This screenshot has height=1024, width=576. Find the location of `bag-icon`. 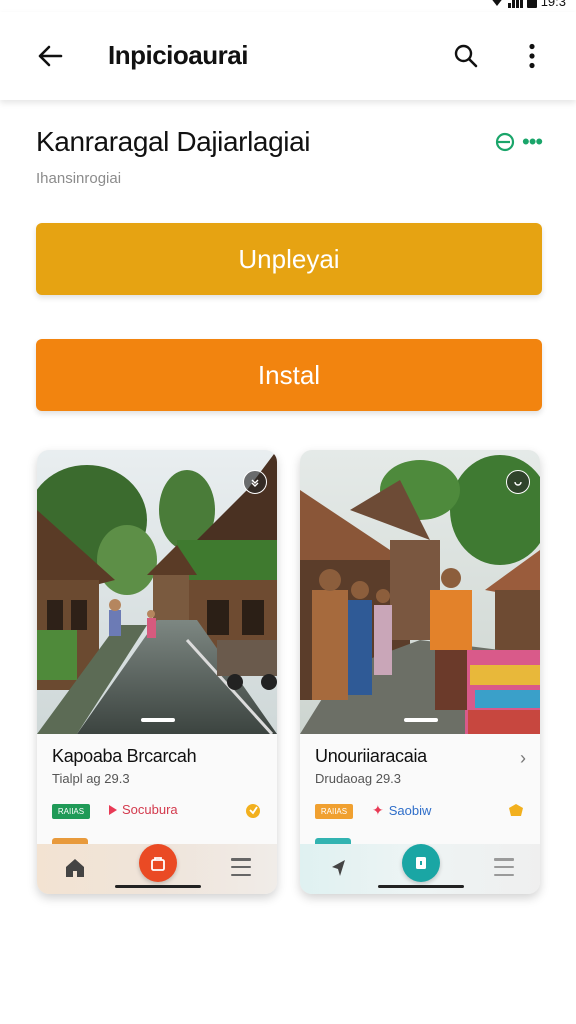

bag-icon is located at coordinates (158, 864).